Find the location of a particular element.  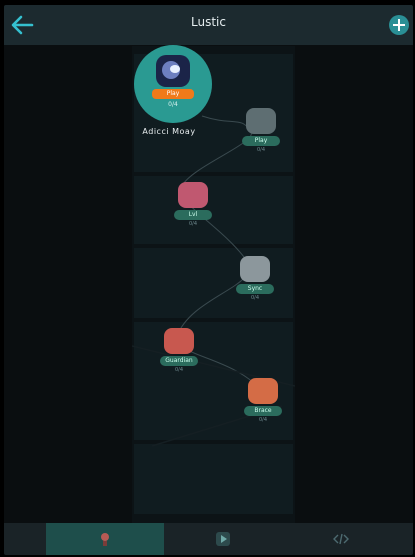

top-bar: Lustic is located at coordinates (208, 25).